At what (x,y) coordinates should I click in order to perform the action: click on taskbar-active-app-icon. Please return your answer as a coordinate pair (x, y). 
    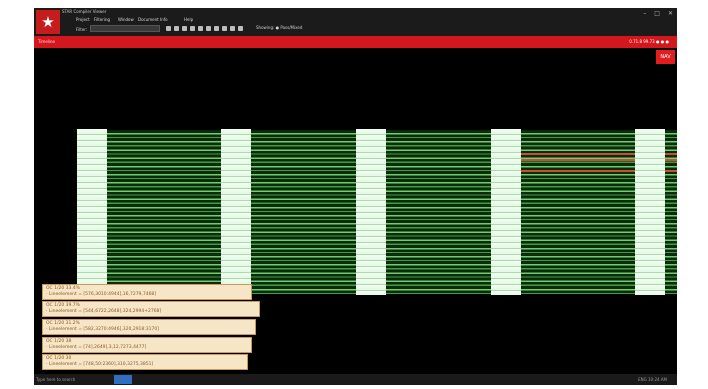
    Looking at the image, I should click on (123, 379).